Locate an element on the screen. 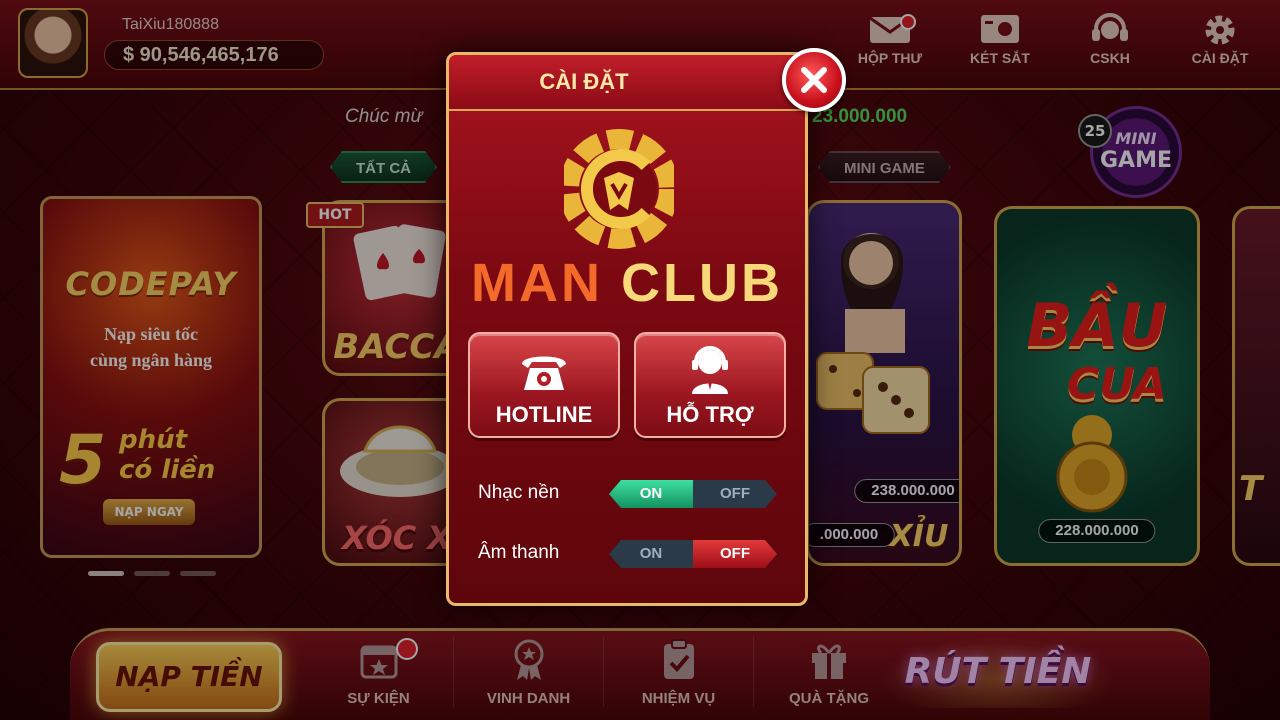 Image resolution: width=1280 pixels, height=720 pixels. dialog-title: CÀI ĐẶT is located at coordinates (584, 81).